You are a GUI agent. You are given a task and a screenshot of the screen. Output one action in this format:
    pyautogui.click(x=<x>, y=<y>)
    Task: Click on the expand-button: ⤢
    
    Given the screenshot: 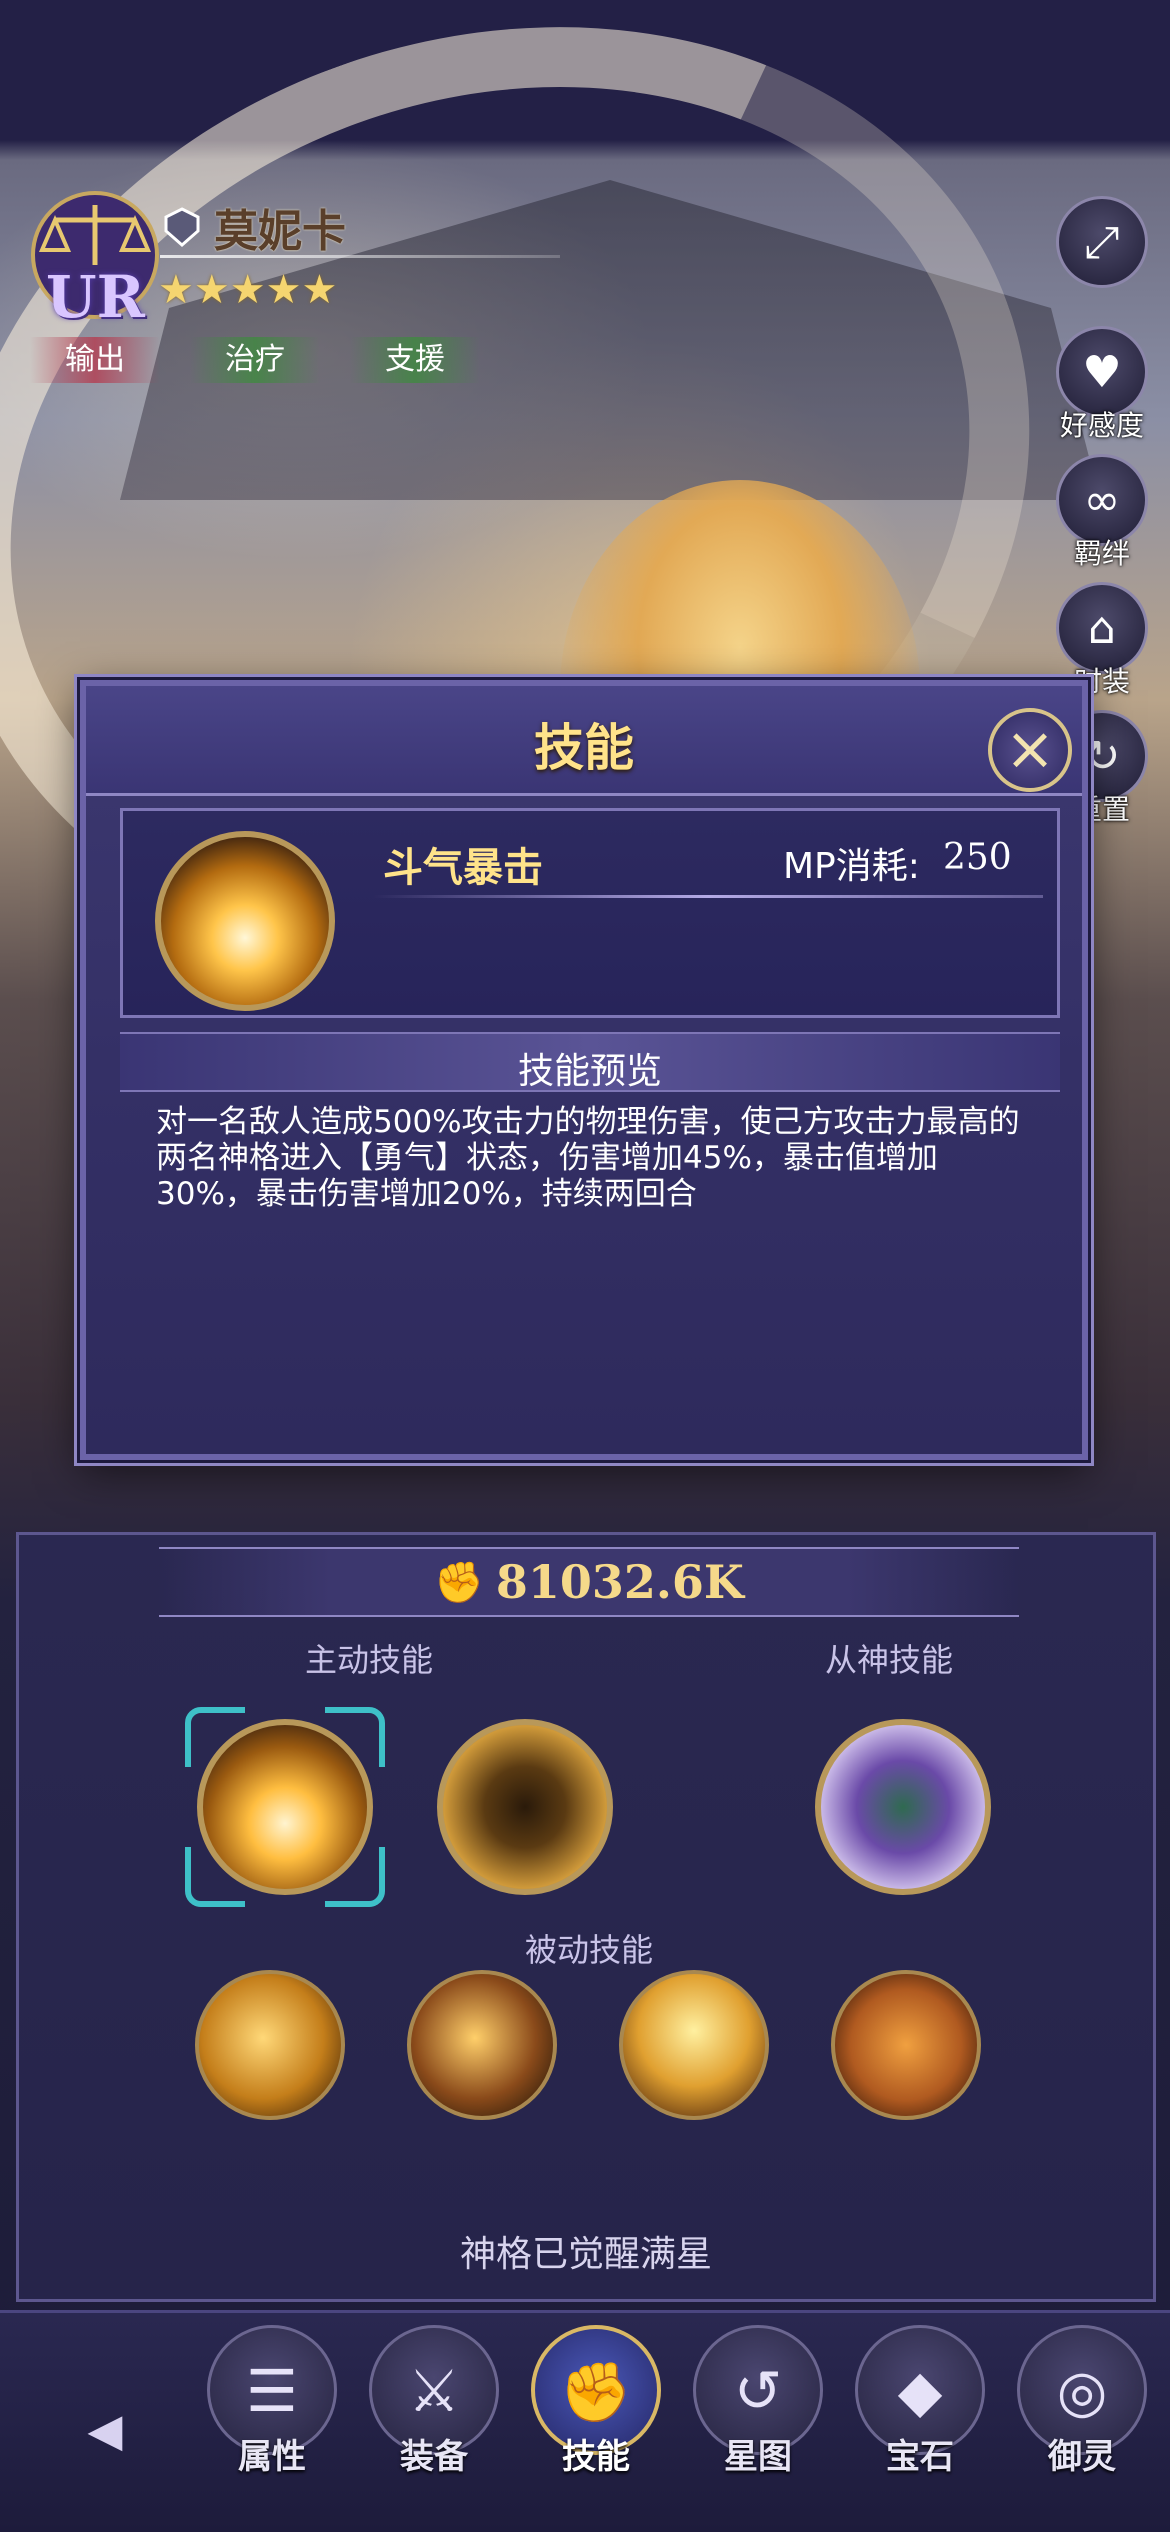 What is the action you would take?
    pyautogui.click(x=1102, y=242)
    